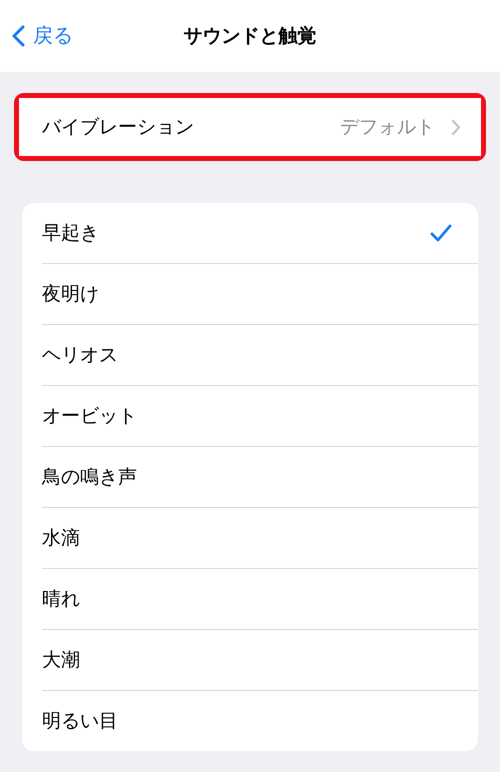 This screenshot has width=500, height=772. What do you see at coordinates (441, 233) in the screenshot?
I see `checkmark-icon` at bounding box center [441, 233].